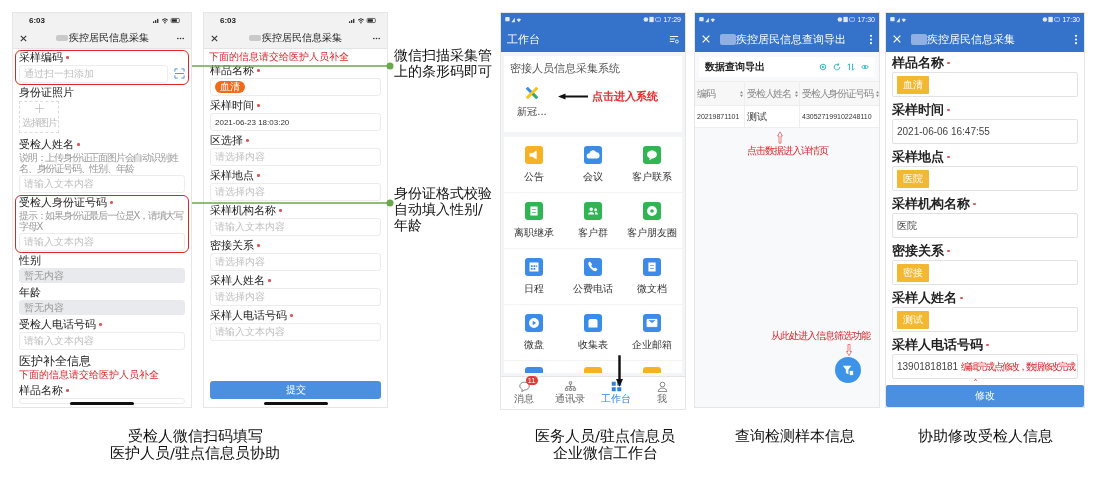  Describe the element at coordinates (662, 393) in the screenshot. I see `tab-bar-item: 我` at that location.